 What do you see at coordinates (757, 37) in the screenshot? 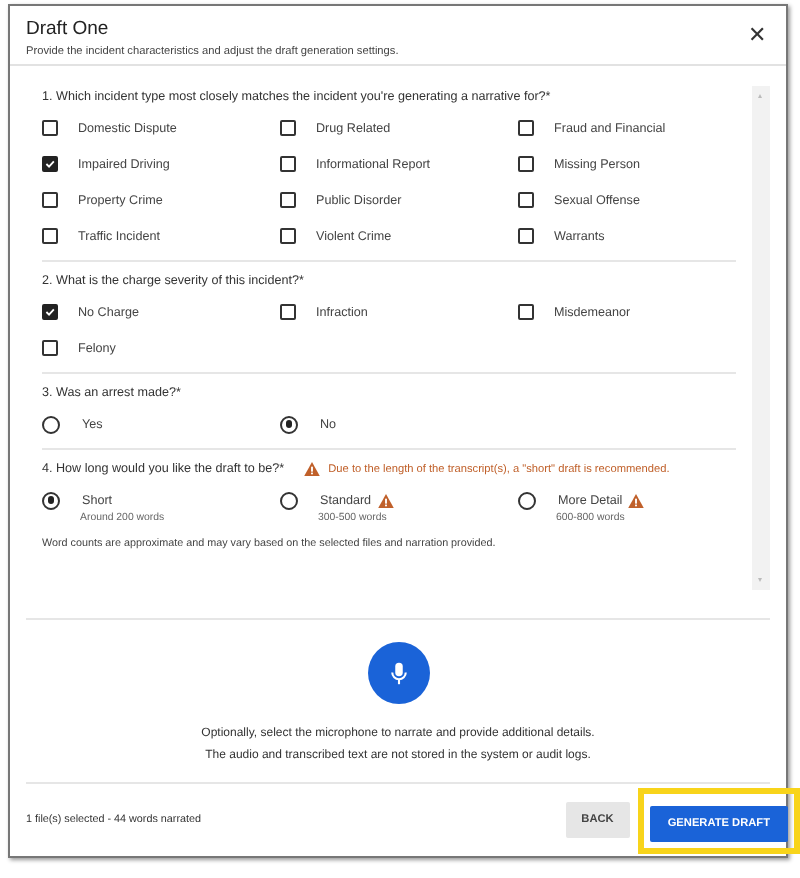
I see `close-button: ✕` at bounding box center [757, 37].